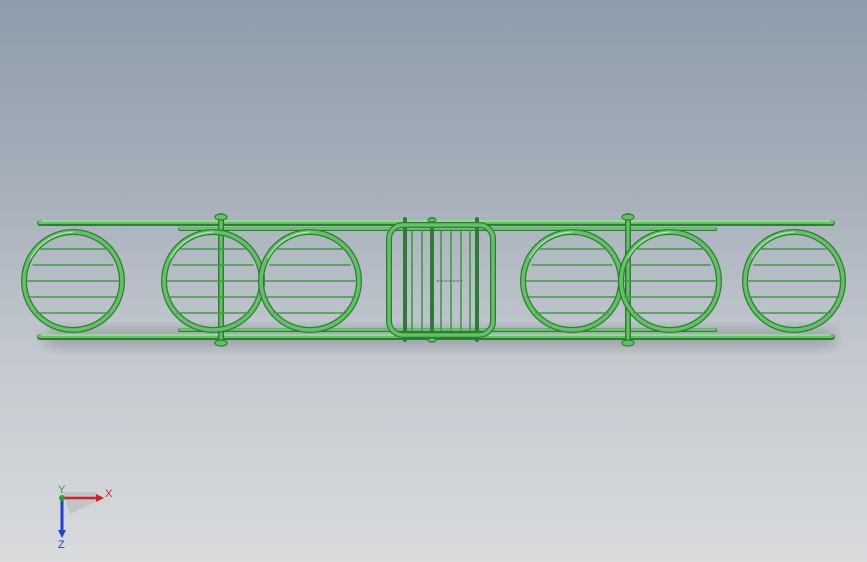  I want to click on y-axis-label: Y, so click(62, 490).